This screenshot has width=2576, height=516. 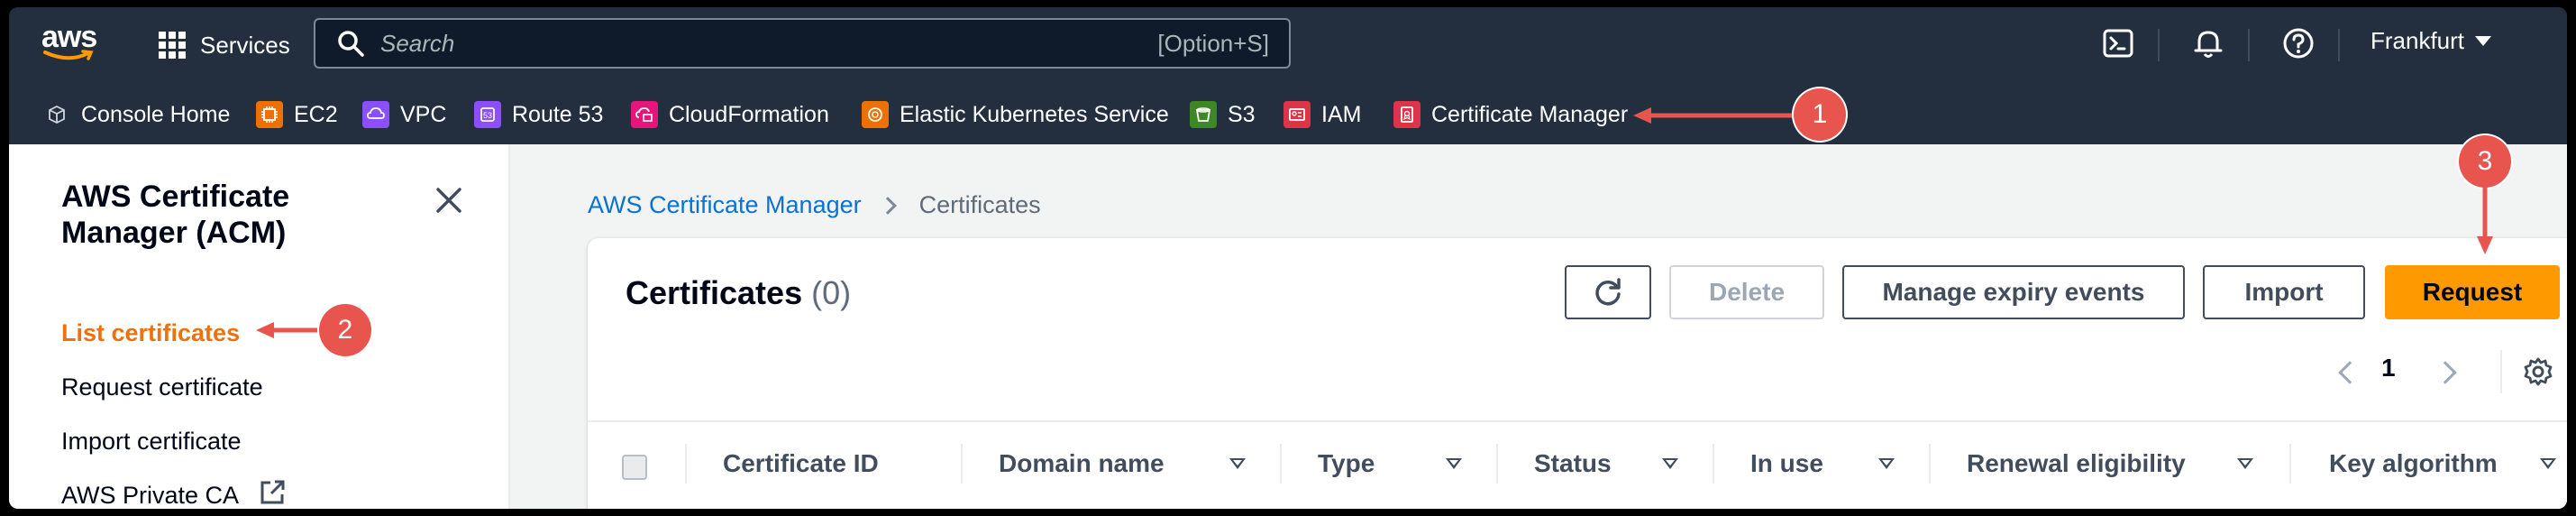 What do you see at coordinates (980, 204) in the screenshot?
I see `breadcrumb-current: Certificates` at bounding box center [980, 204].